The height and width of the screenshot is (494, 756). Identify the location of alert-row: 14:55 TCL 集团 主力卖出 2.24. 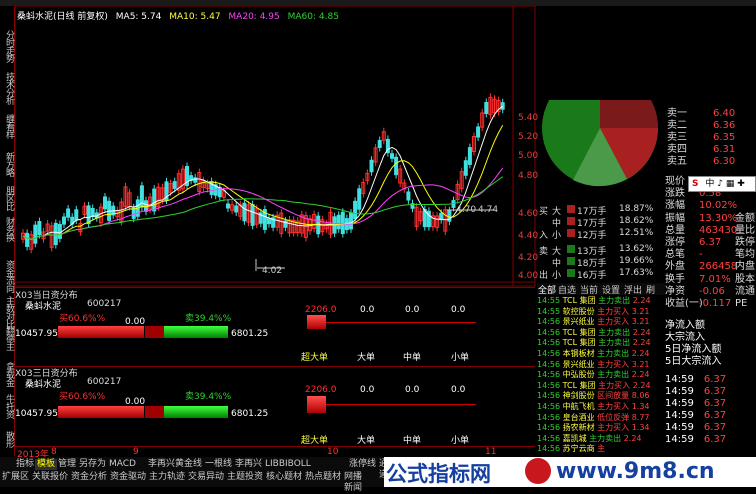
(601, 301).